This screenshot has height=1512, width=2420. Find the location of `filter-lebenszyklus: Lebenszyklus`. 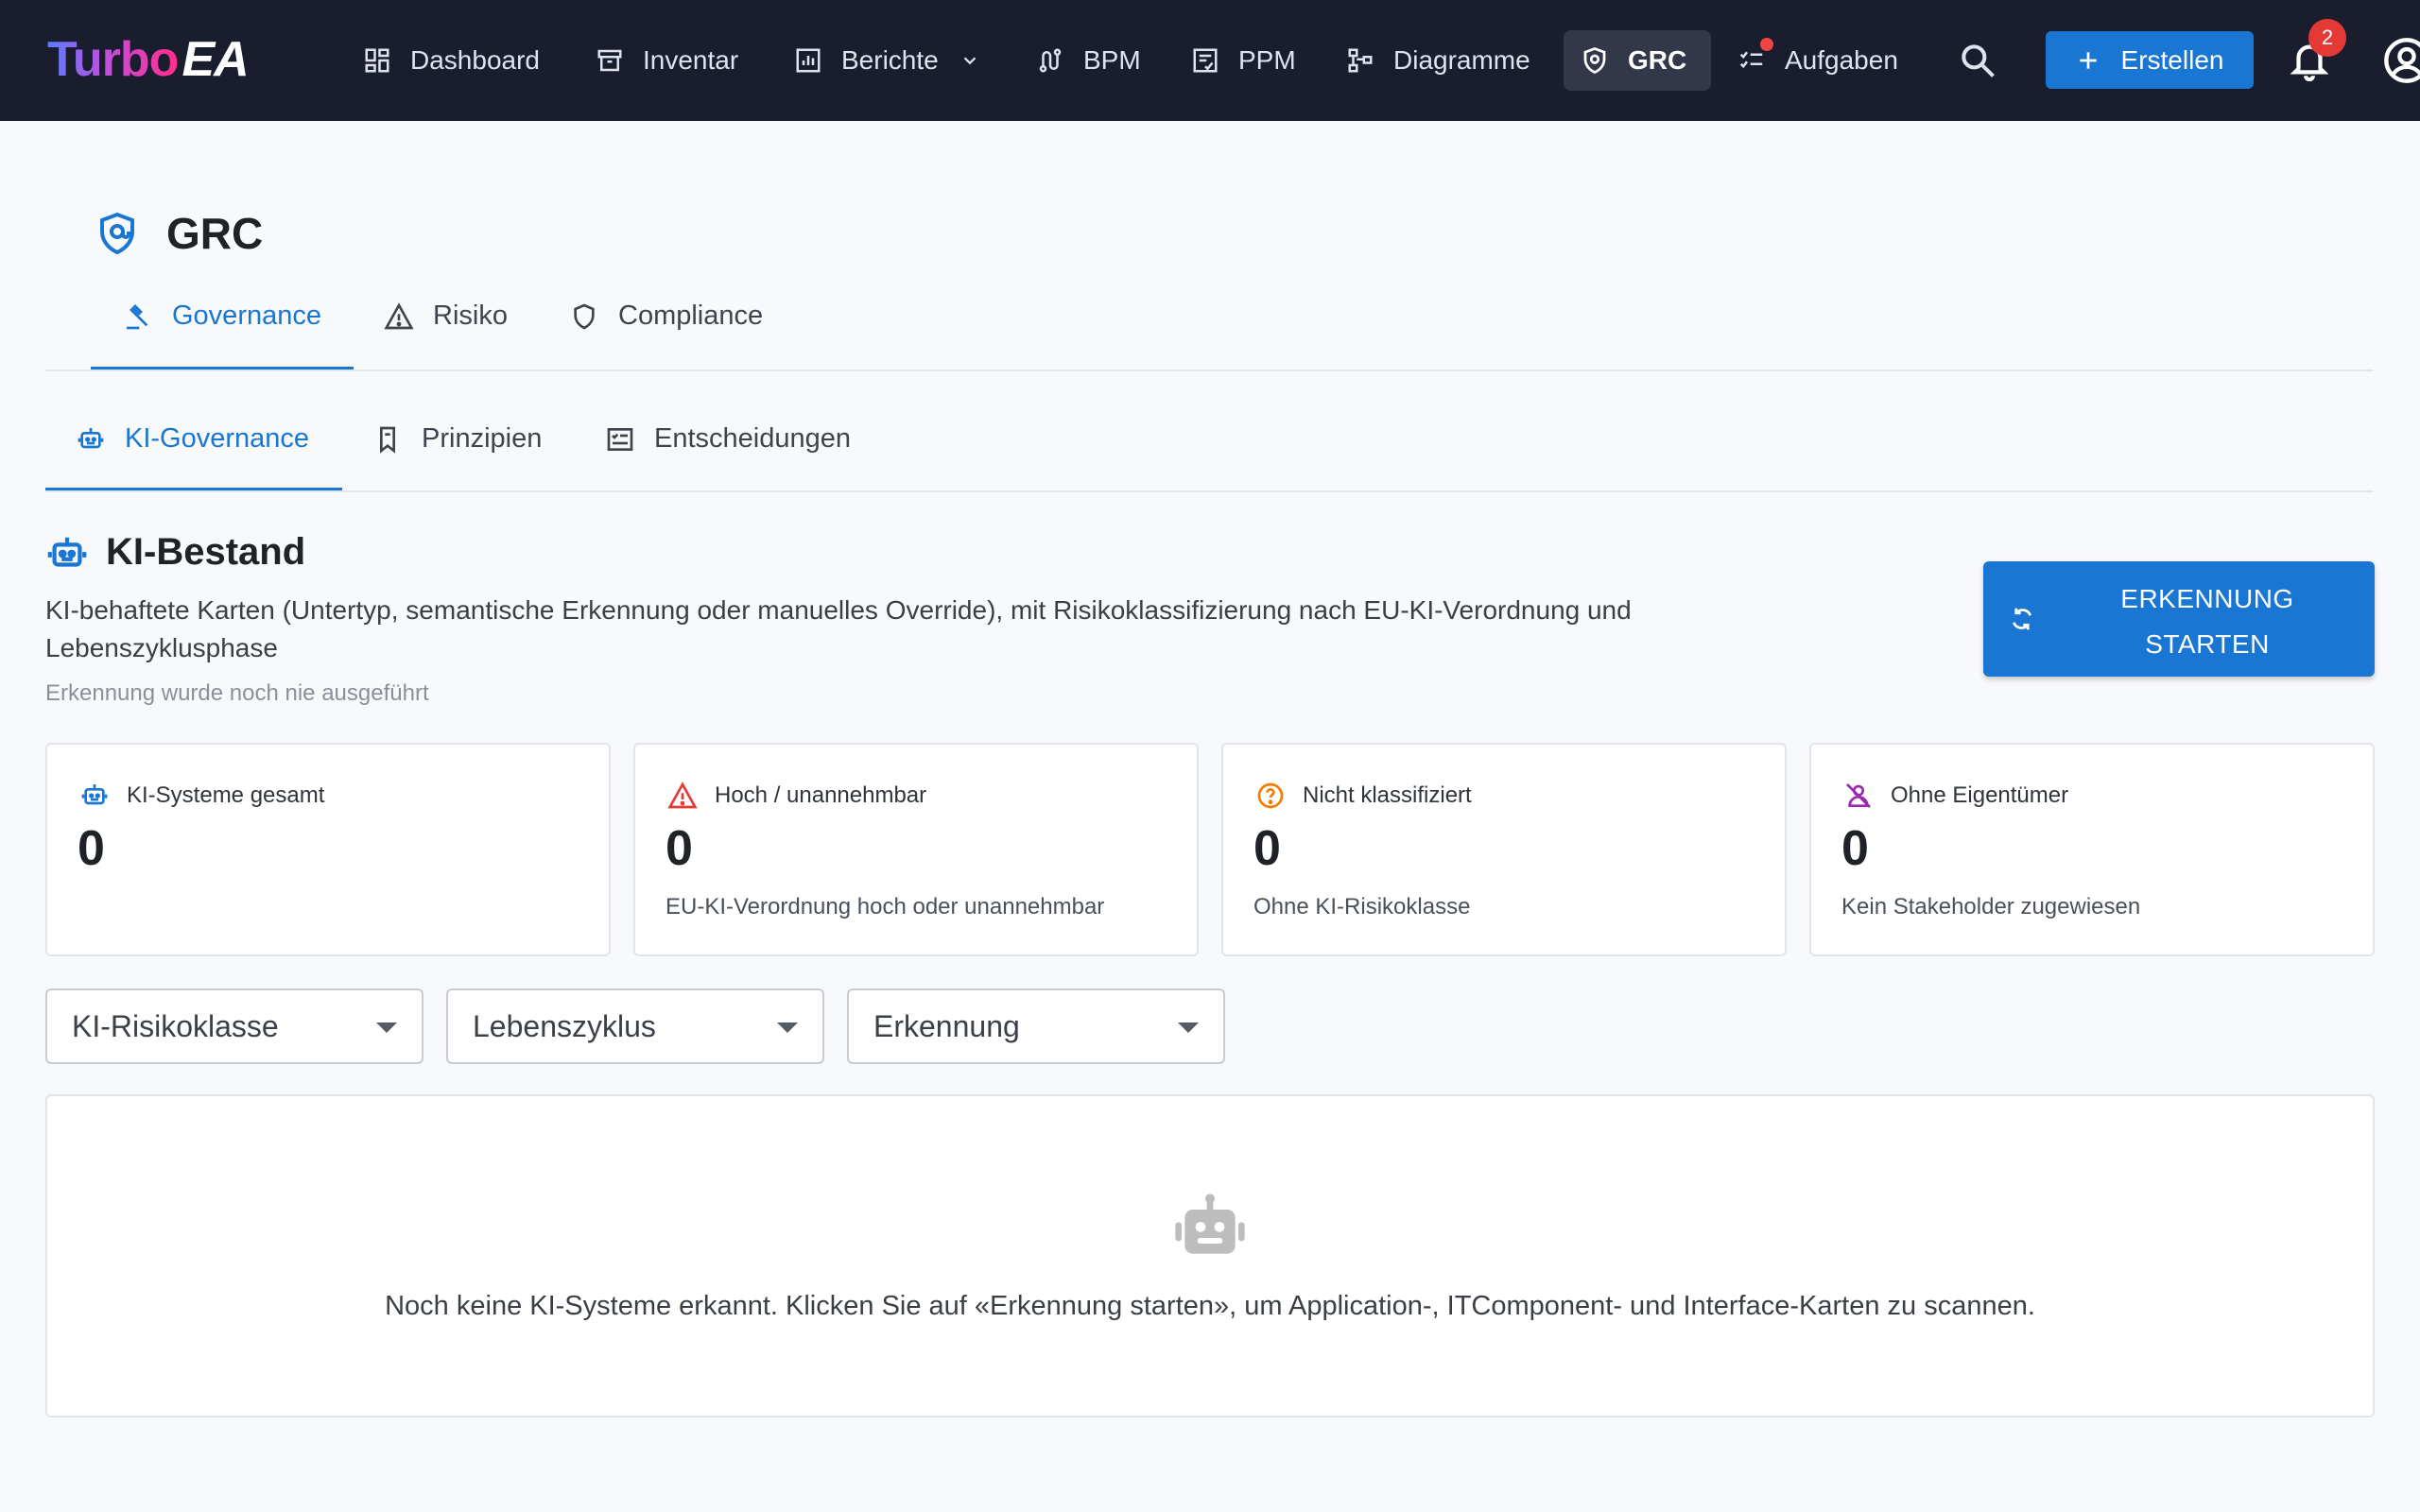

filter-lebenszyklus: Lebenszyklus is located at coordinates (635, 1026).